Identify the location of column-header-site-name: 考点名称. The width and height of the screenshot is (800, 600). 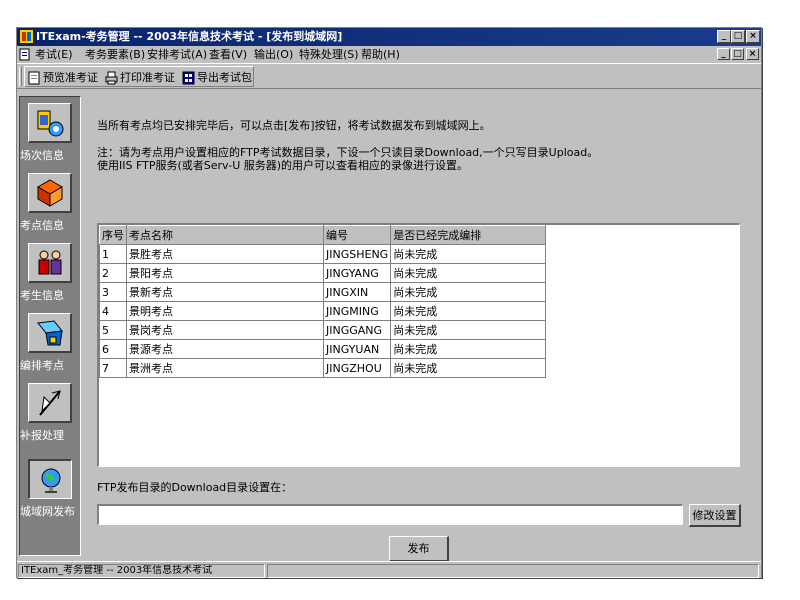
(225, 235).